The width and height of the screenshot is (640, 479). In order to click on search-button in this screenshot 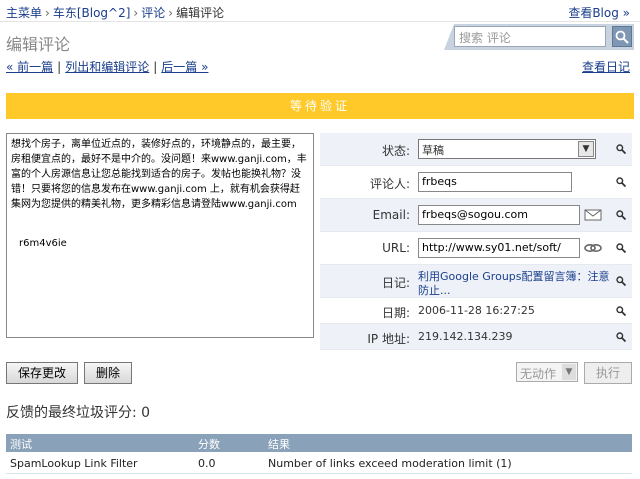, I will do `click(622, 36)`.